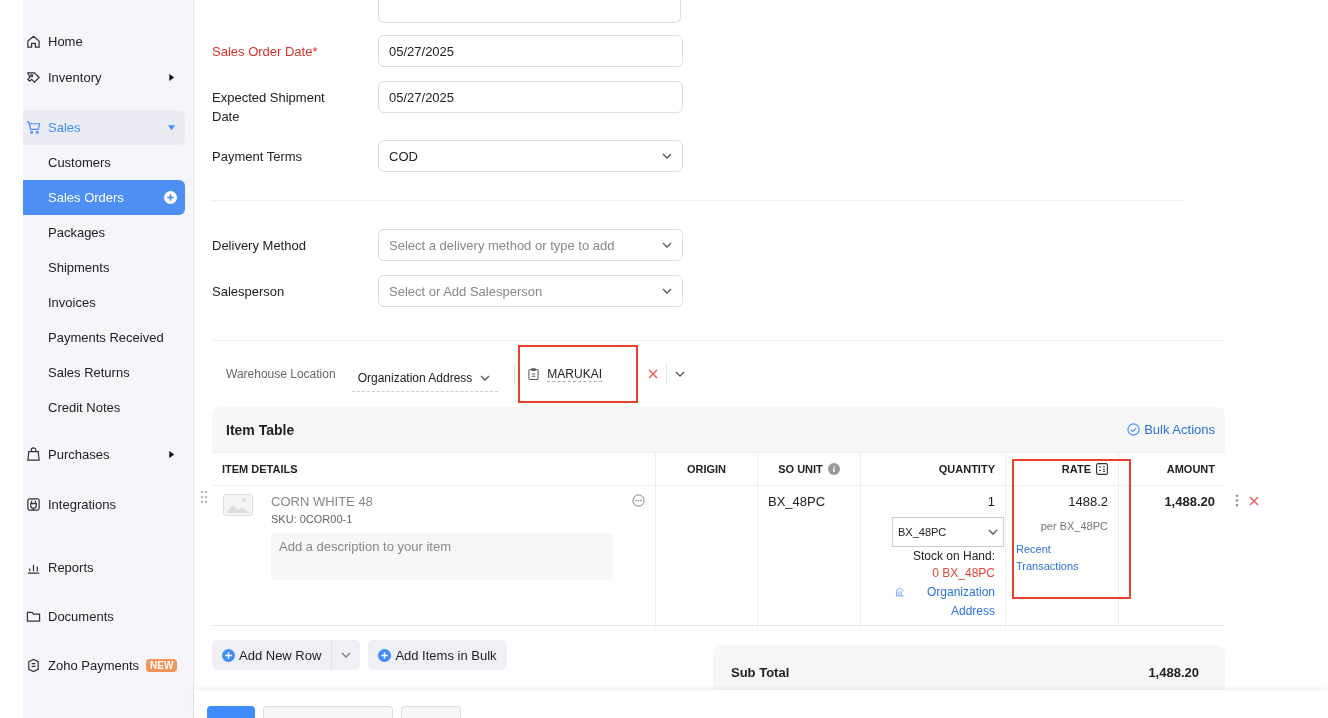  What do you see at coordinates (966, 469) in the screenshot?
I see `column-header: QUANTITY` at bounding box center [966, 469].